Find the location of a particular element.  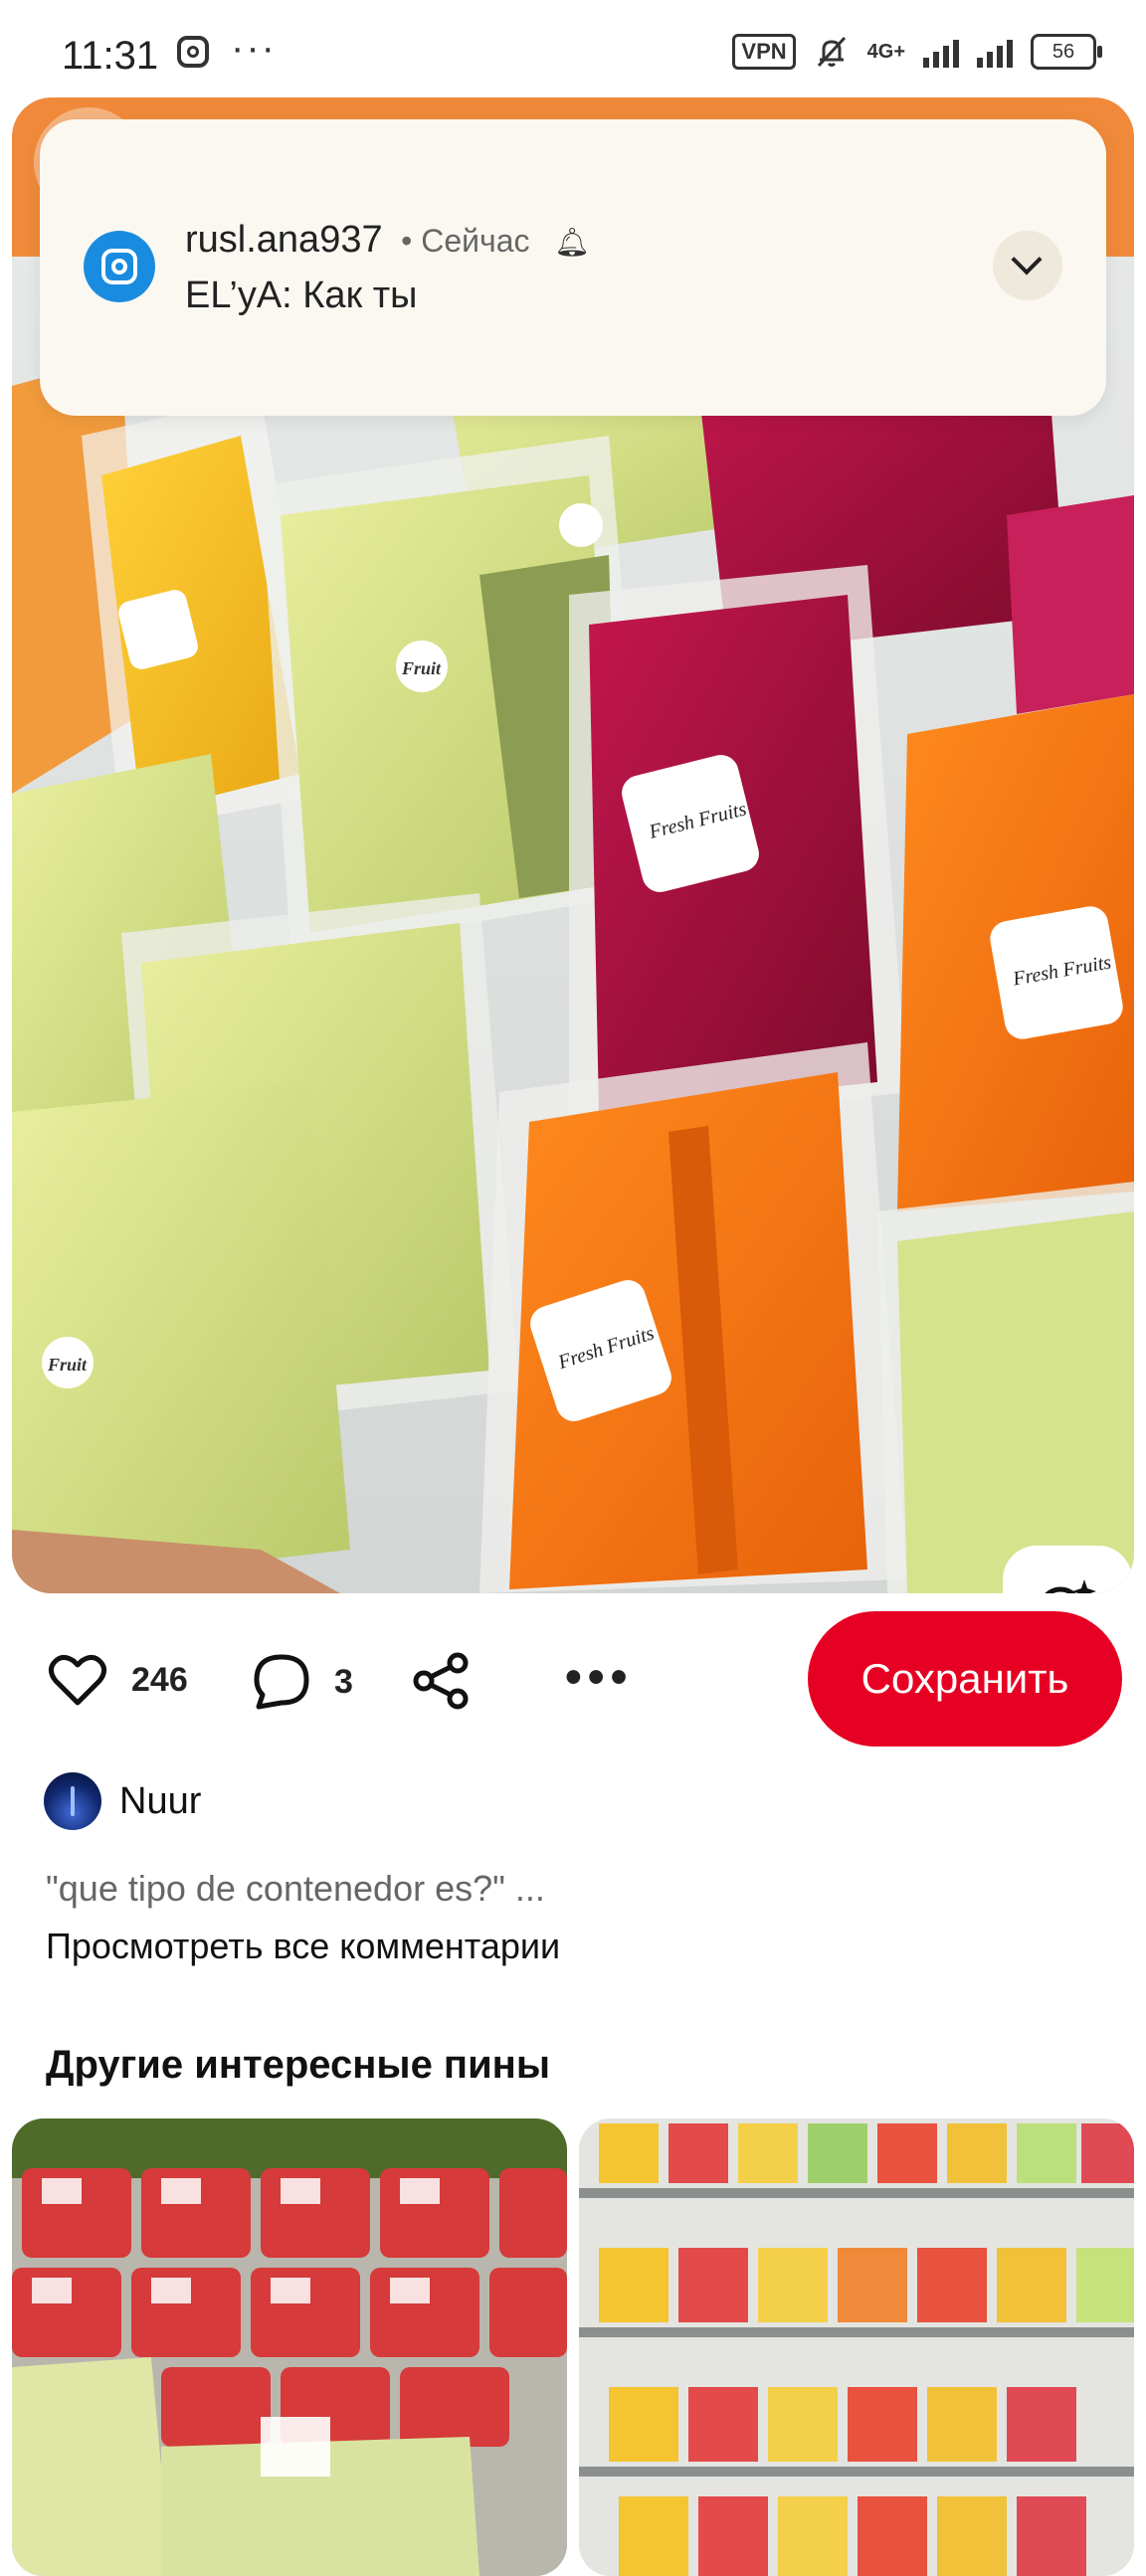

notification-header: rusl.ana937 • Сейчас 🔔︎ is located at coordinates (387, 240).